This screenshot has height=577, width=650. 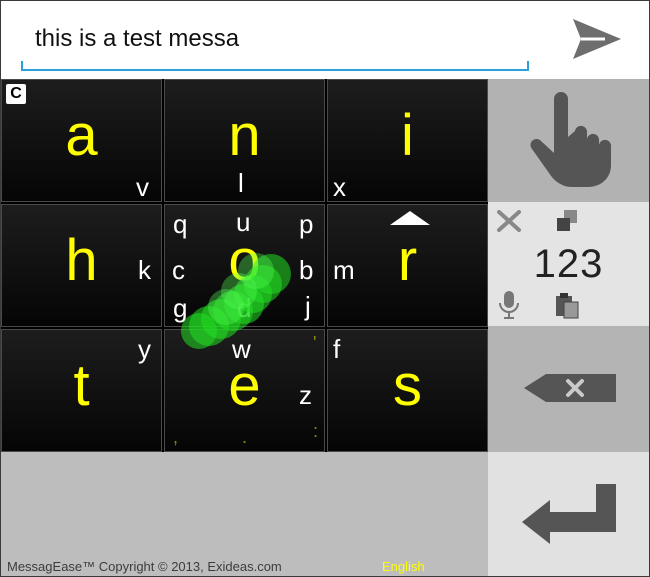 I want to click on key-main-letter: a, so click(x=81, y=135).